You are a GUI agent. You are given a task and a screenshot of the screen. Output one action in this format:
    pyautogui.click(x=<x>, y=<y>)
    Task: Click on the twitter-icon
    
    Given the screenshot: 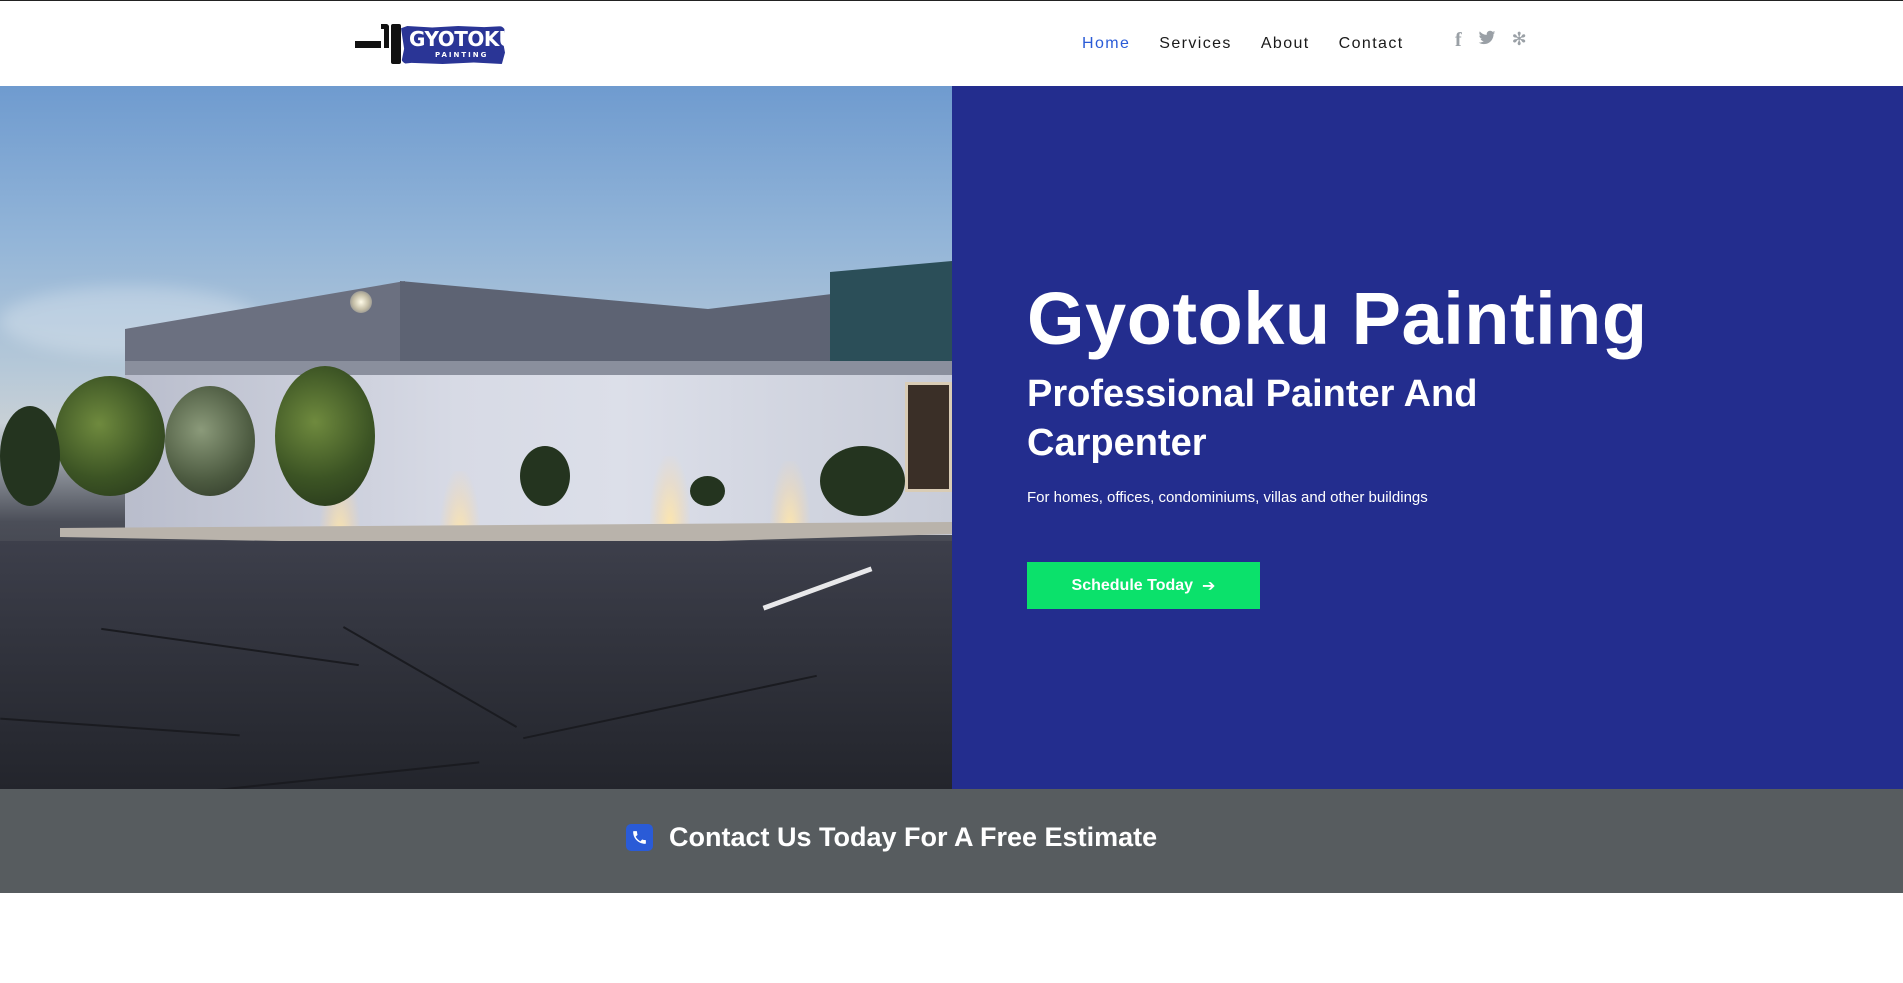 What is the action you would take?
    pyautogui.click(x=1487, y=40)
    